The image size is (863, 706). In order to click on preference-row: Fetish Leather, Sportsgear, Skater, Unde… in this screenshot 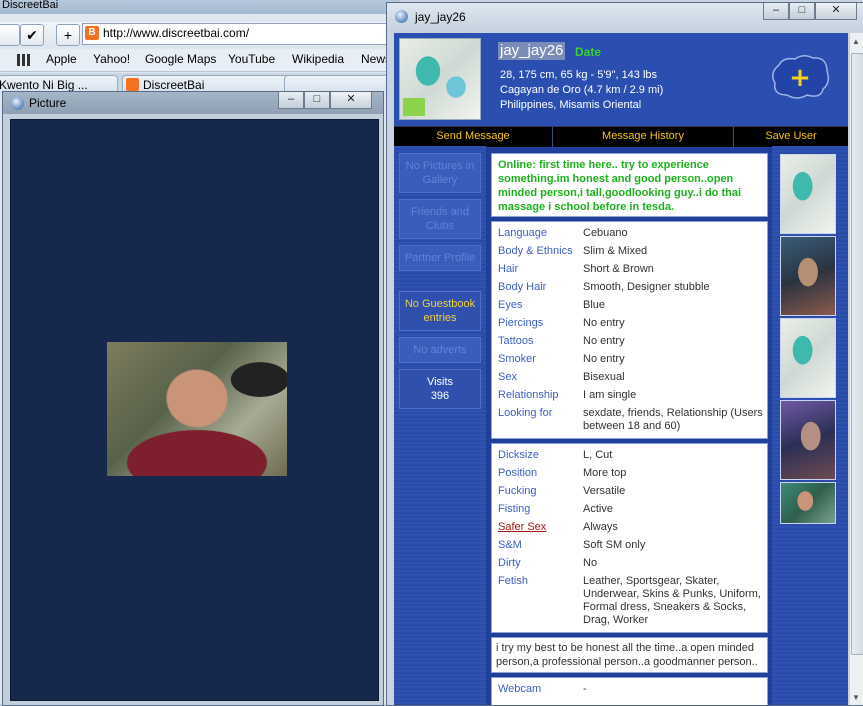, I will do `click(630, 603)`.